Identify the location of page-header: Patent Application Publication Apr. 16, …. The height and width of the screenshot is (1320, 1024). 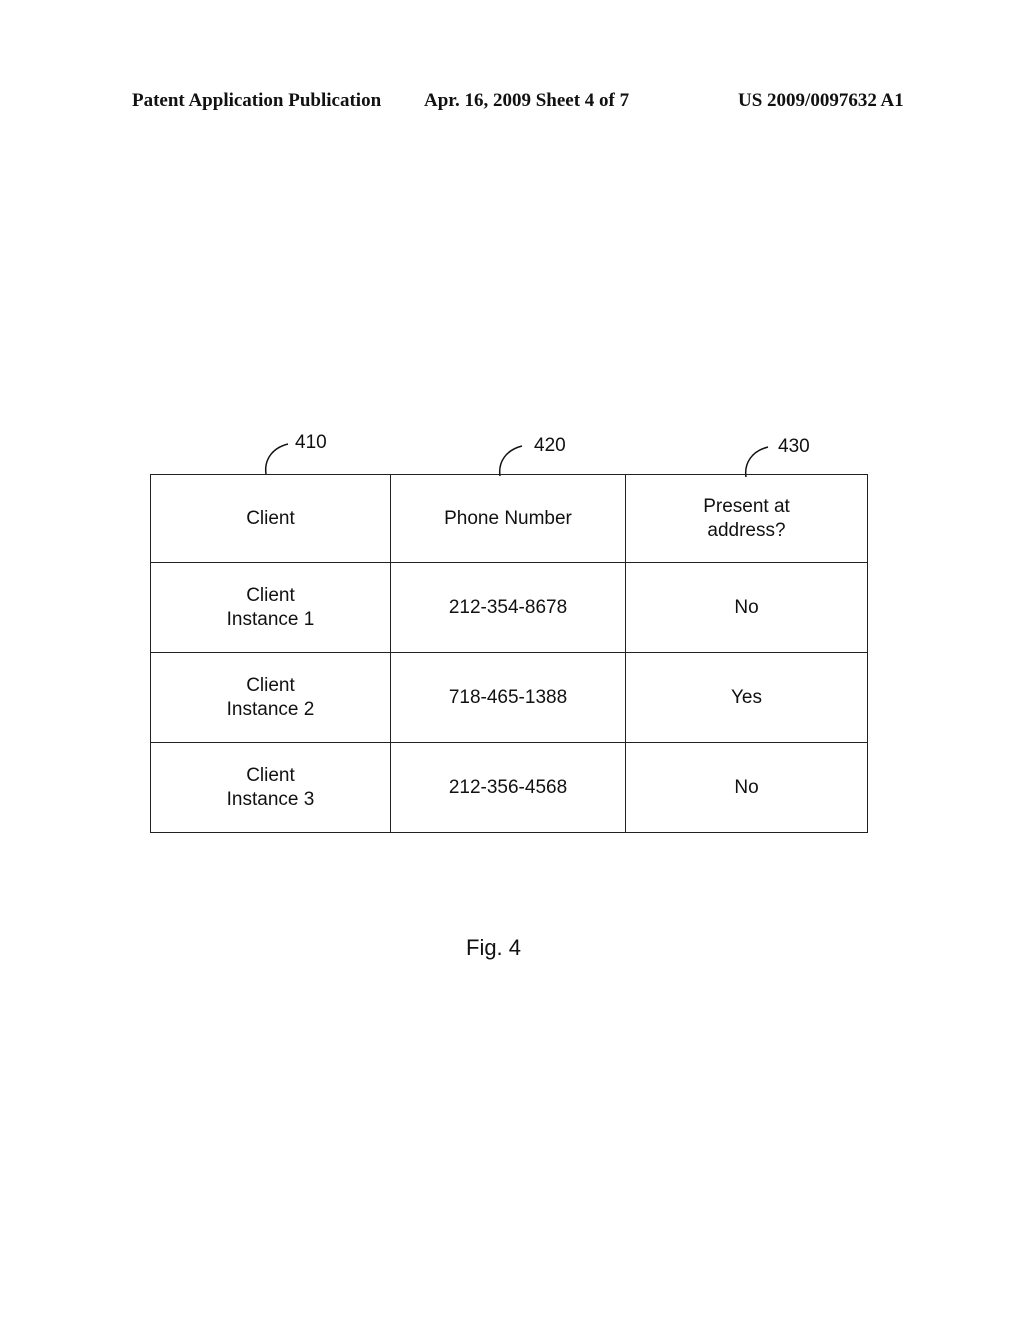
(518, 102).